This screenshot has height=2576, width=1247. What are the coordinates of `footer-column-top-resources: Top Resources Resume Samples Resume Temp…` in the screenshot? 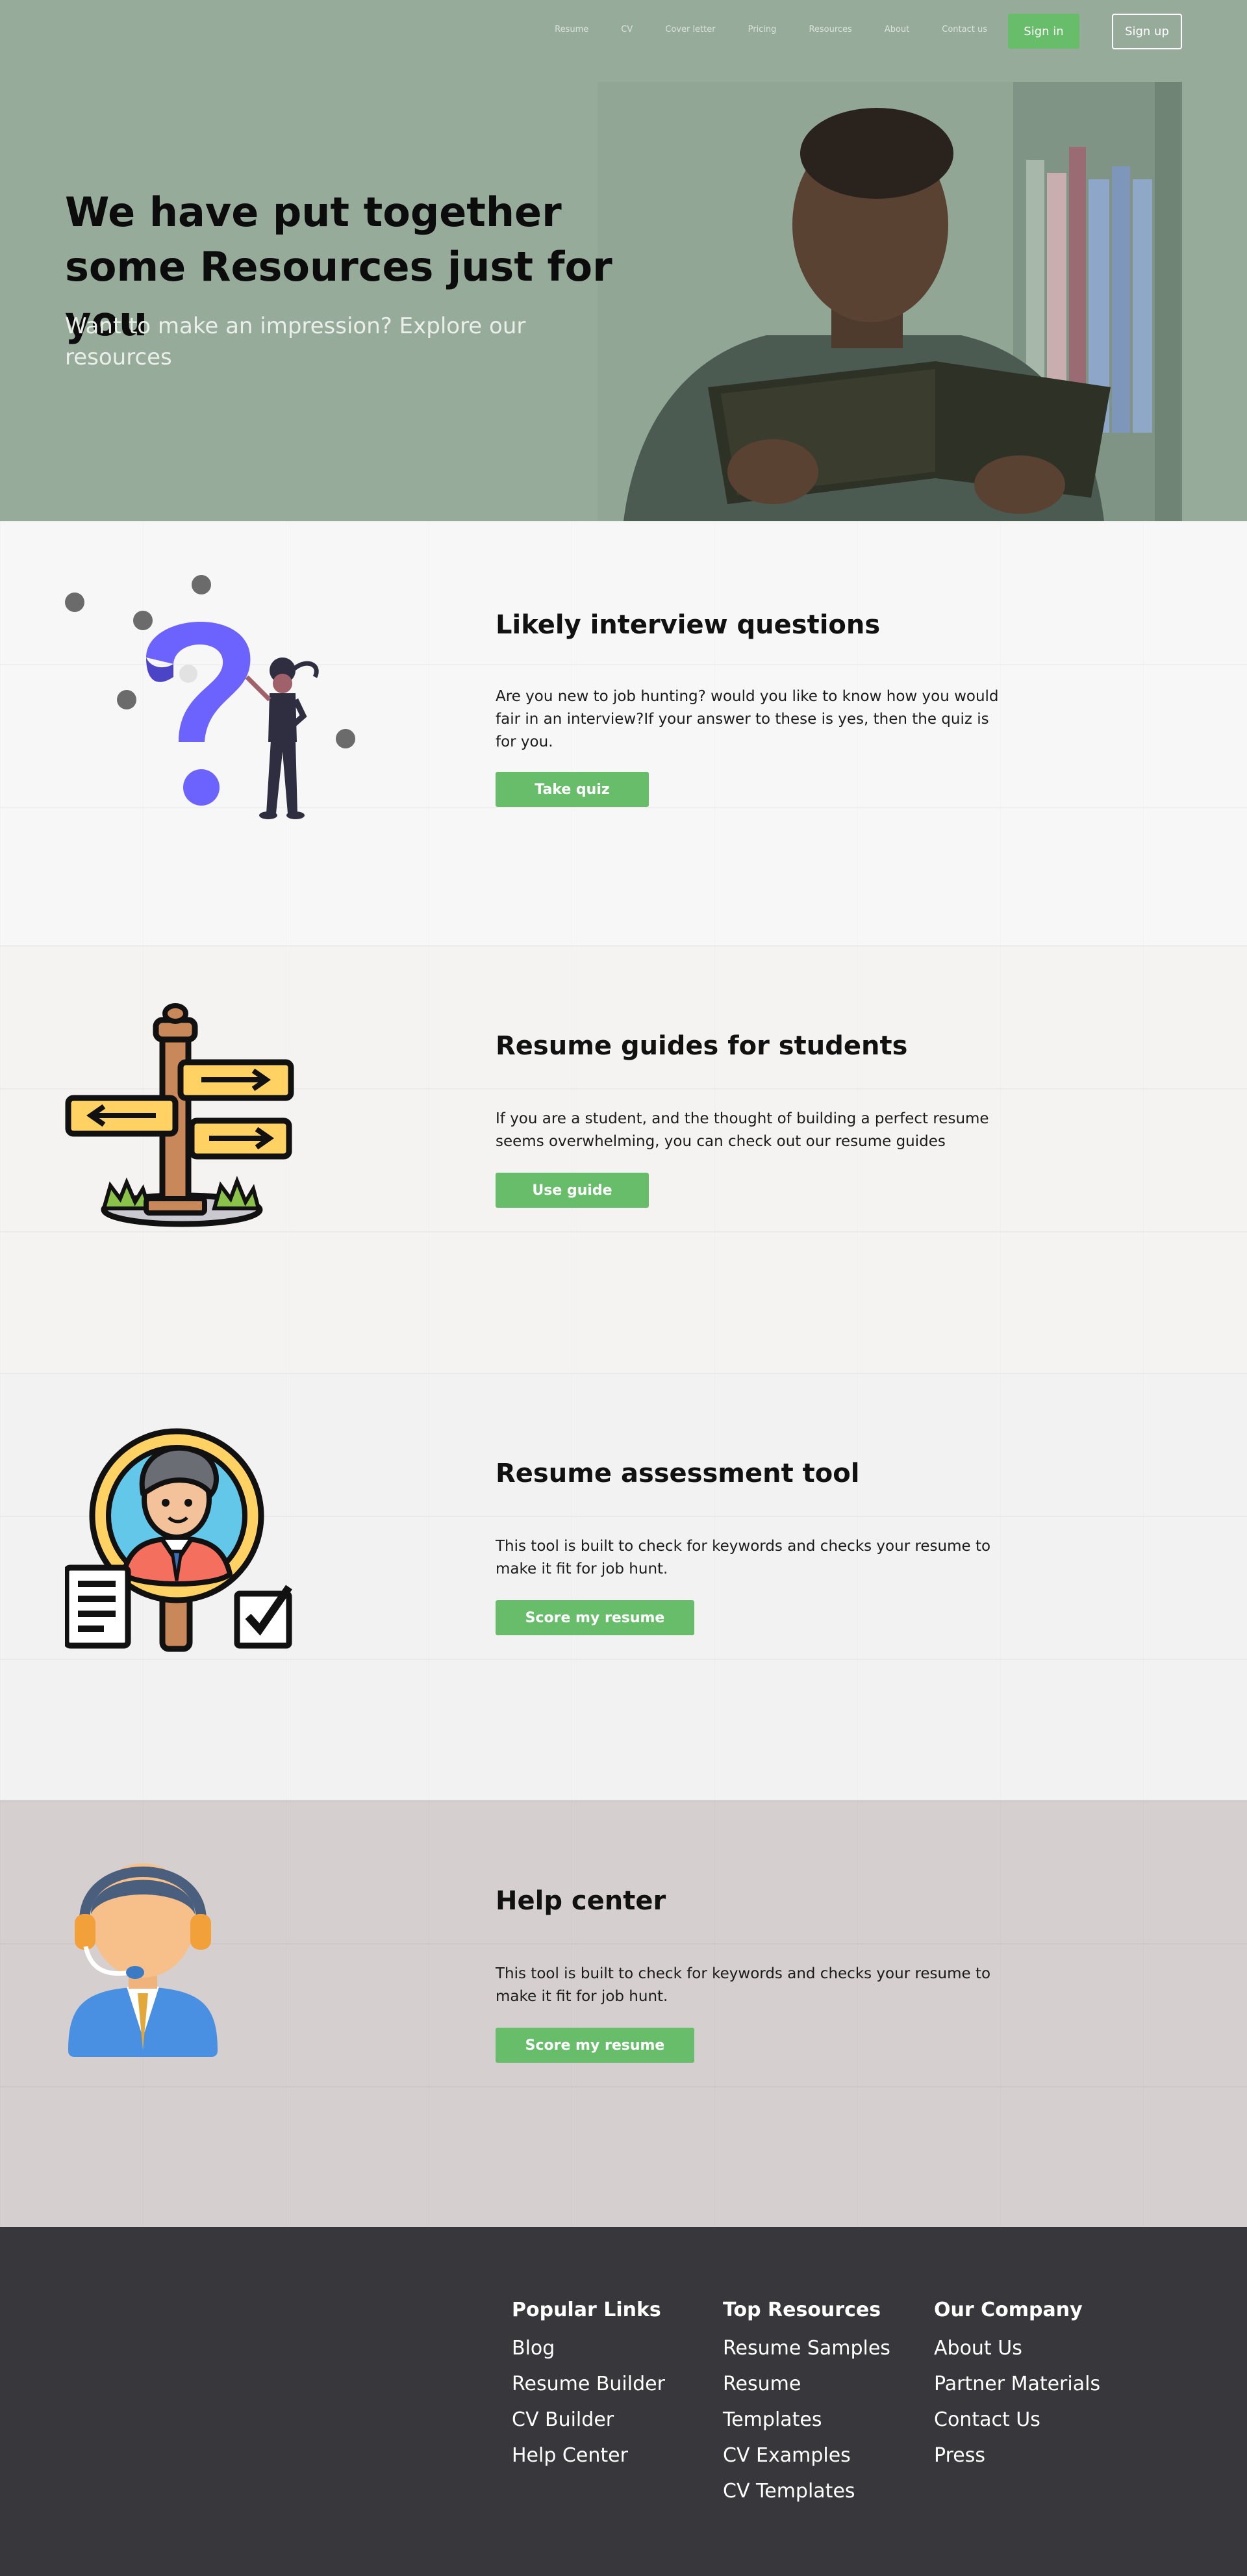 It's located at (806, 2404).